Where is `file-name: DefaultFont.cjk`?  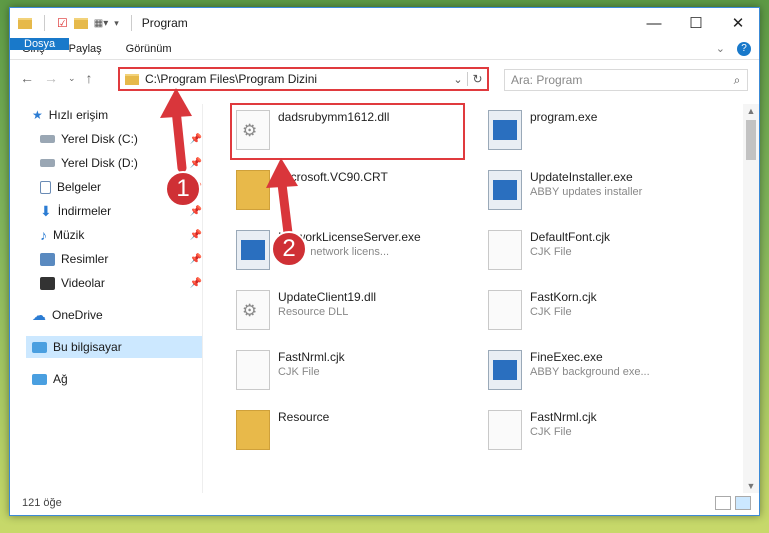 file-name: DefaultFont.cjk is located at coordinates (570, 237).